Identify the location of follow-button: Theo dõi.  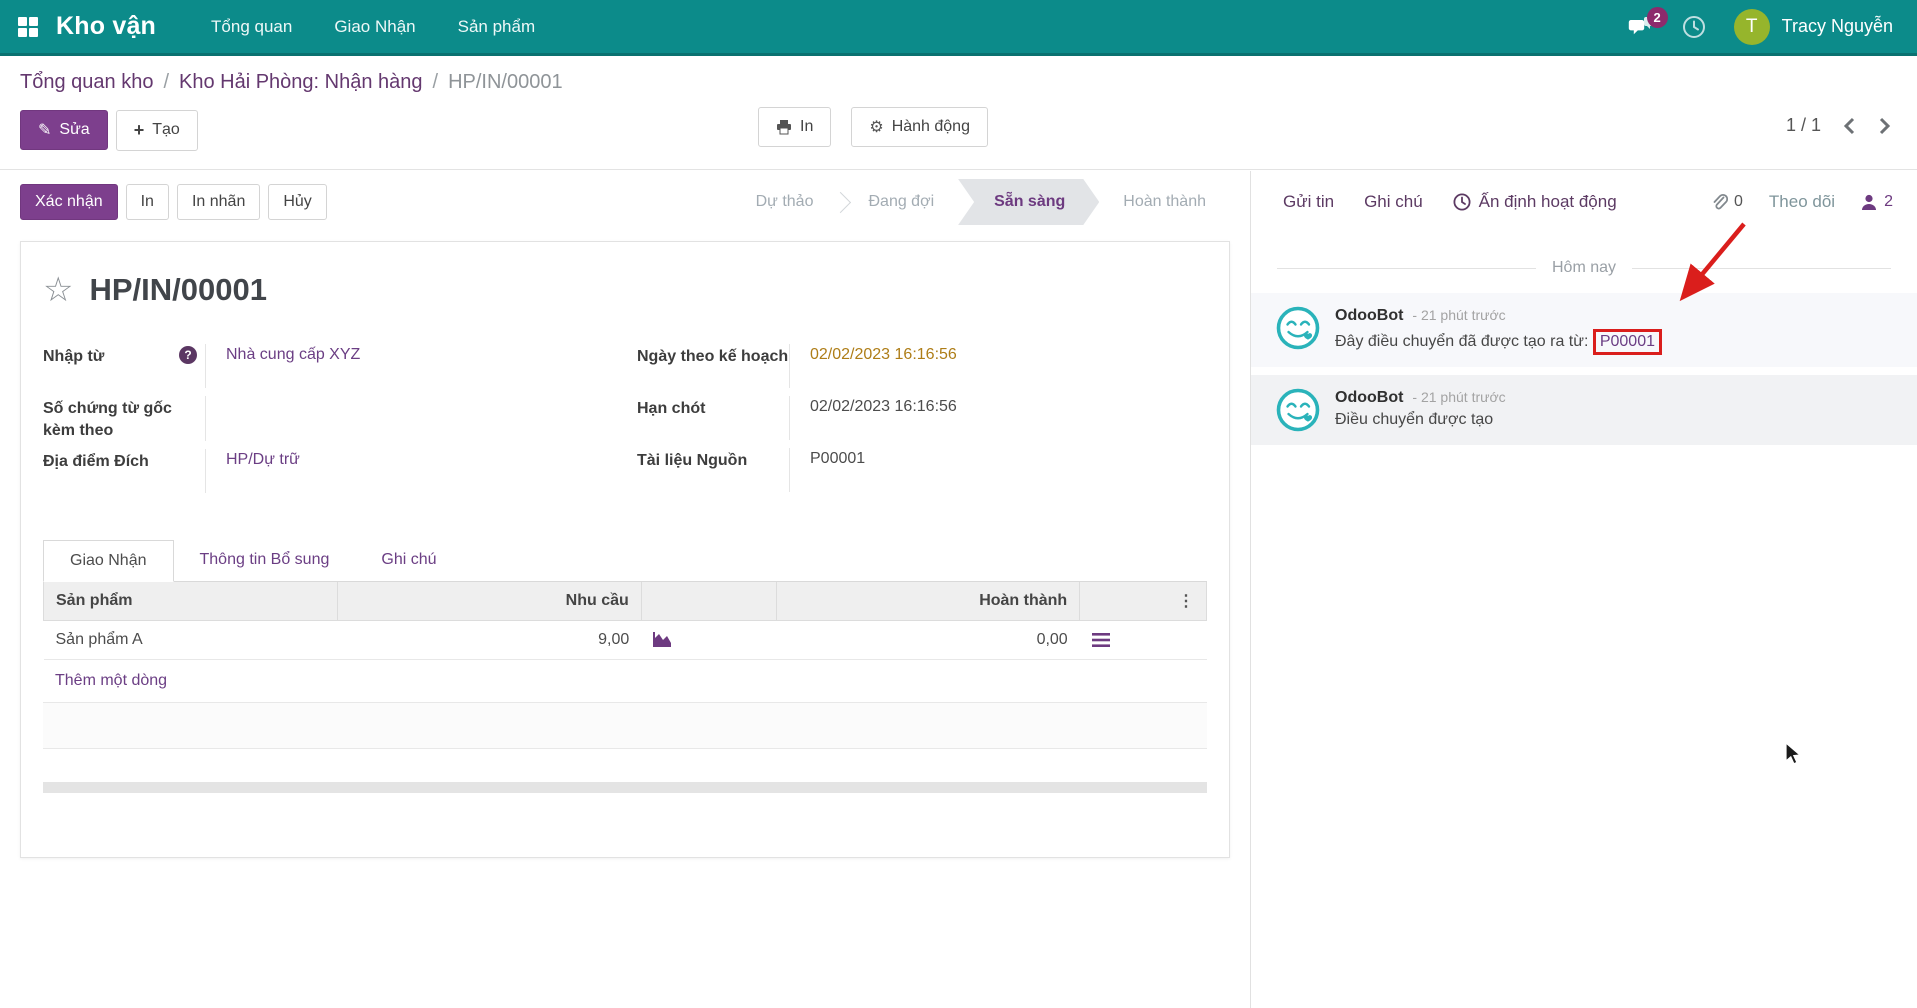
(1802, 202).